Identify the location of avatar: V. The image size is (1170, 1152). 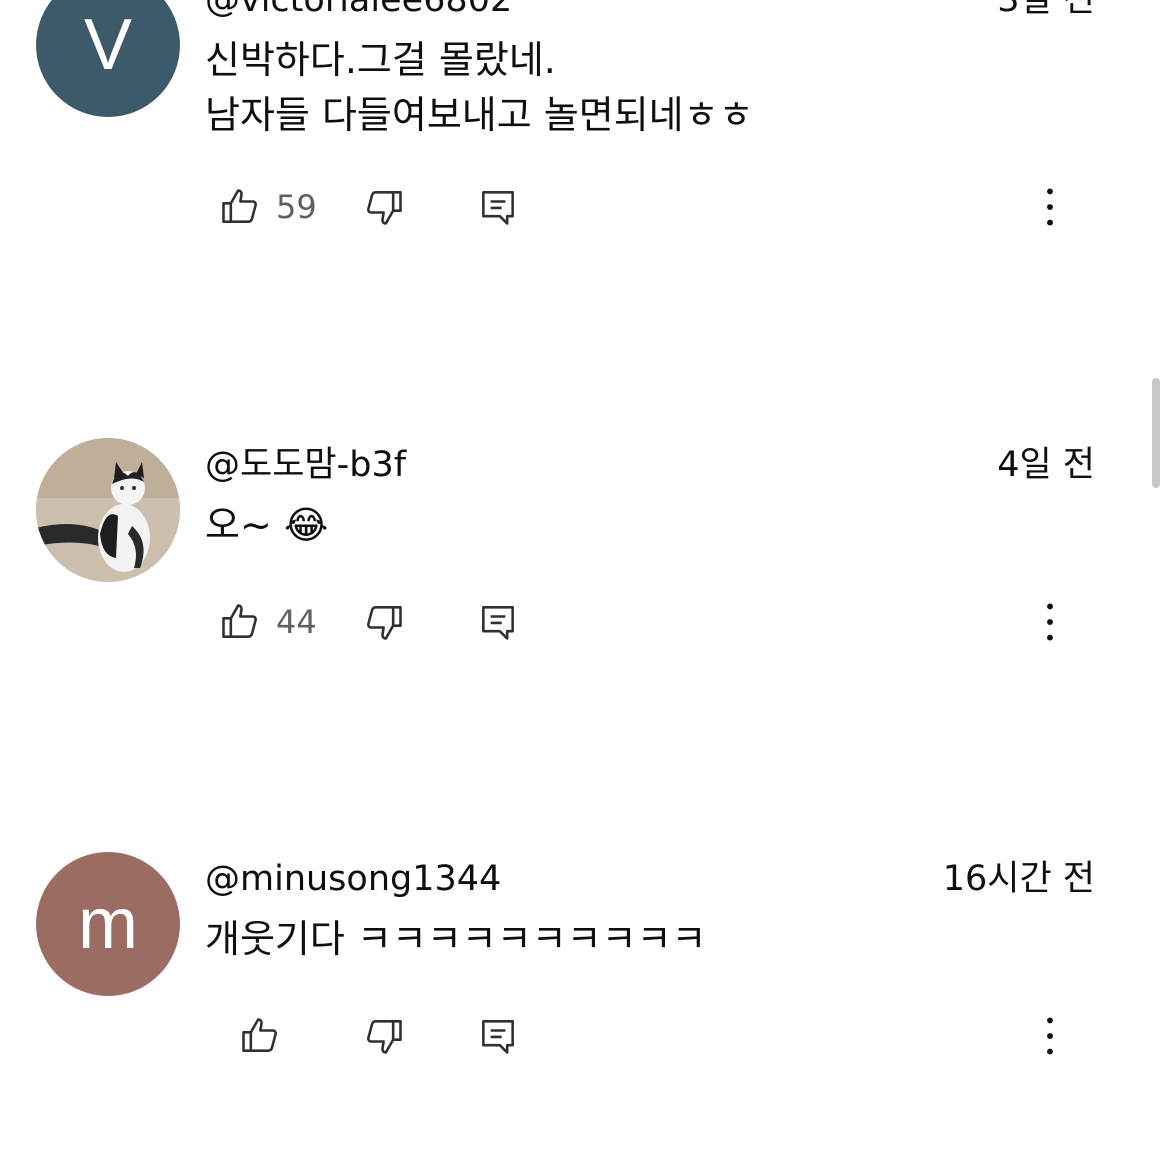
(108, 58).